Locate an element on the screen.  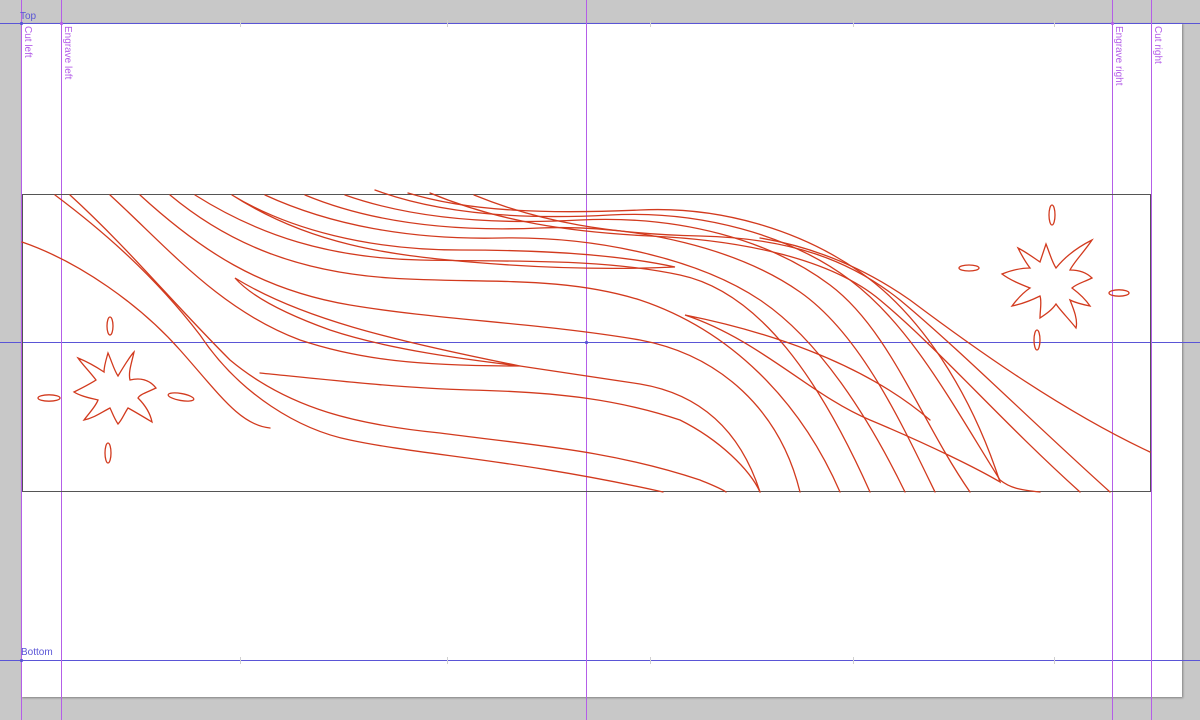
guide-label-engrave-right: Engrave right is located at coordinates (1118, 56).